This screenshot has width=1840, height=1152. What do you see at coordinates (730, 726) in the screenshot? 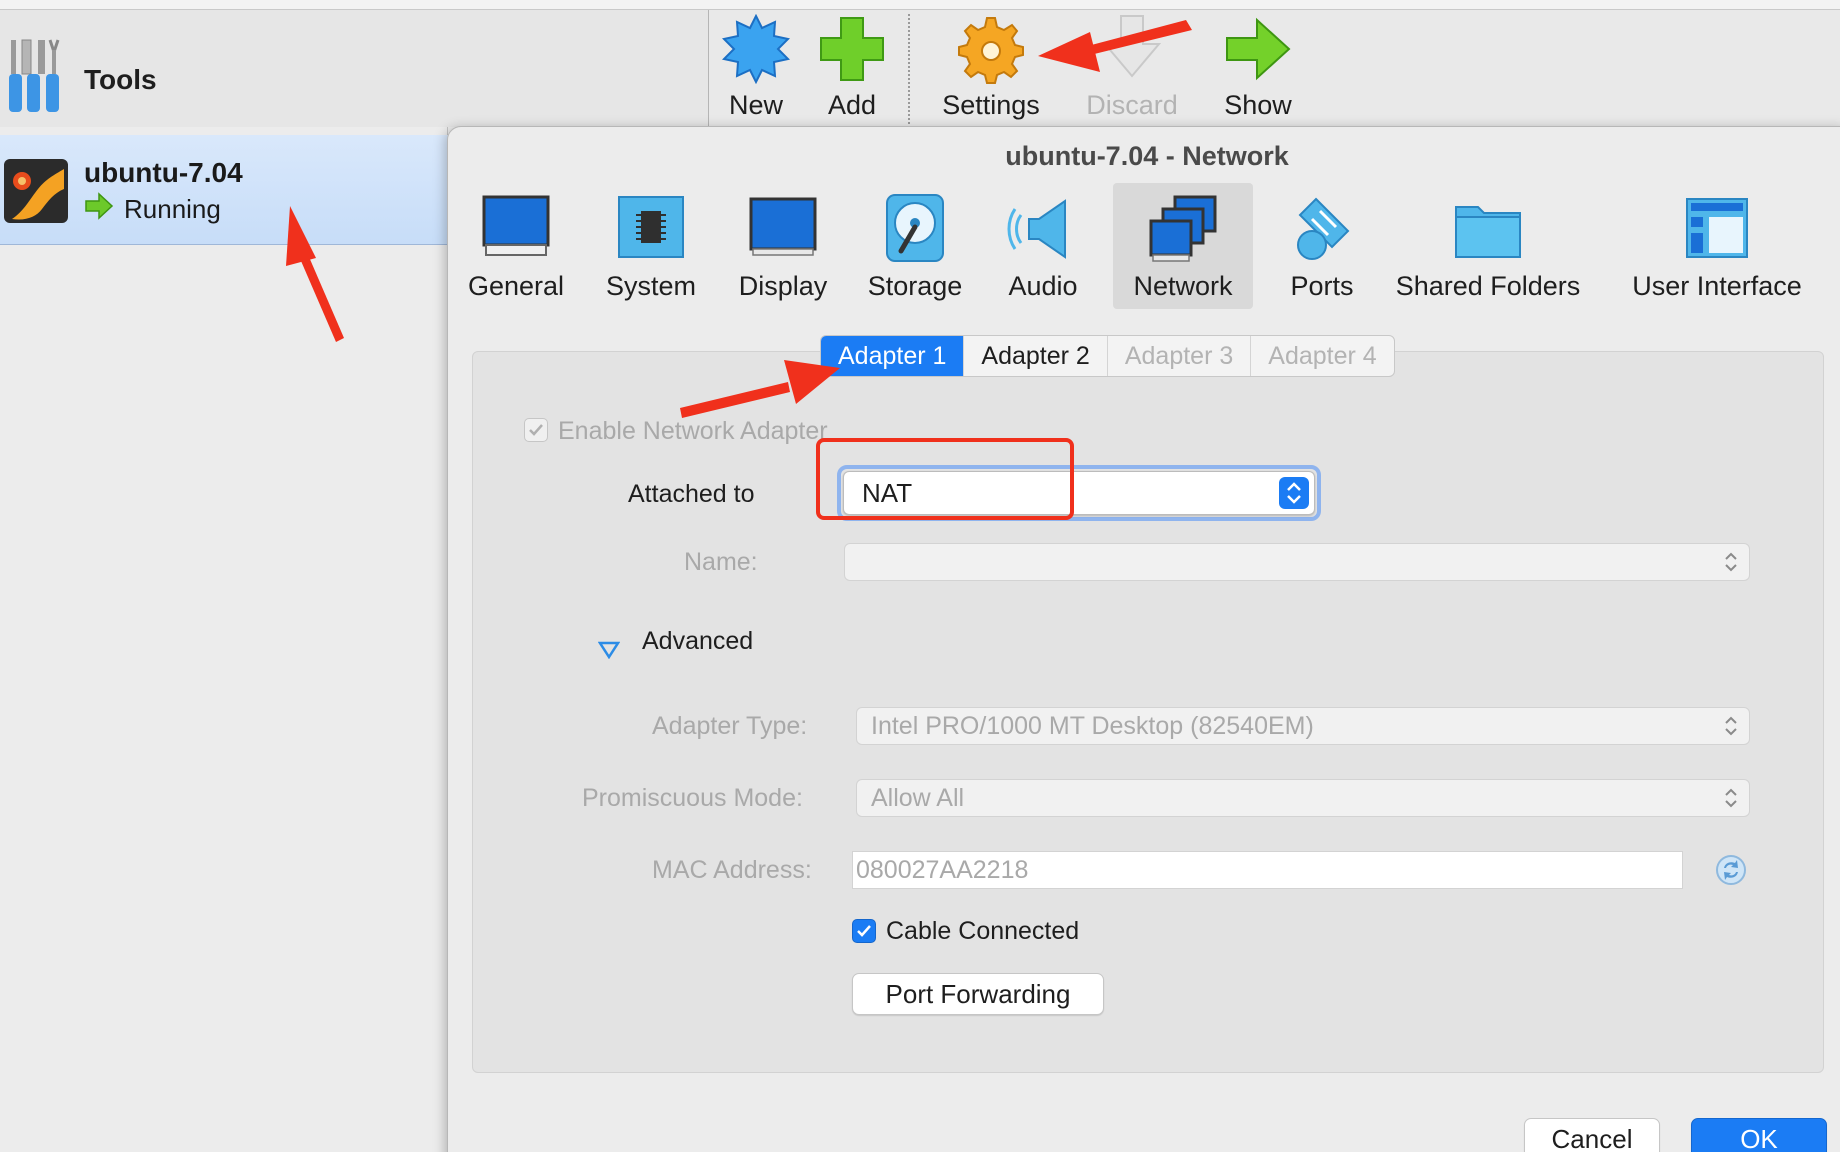
I see `adapter-type-label: Adapter Type:` at bounding box center [730, 726].